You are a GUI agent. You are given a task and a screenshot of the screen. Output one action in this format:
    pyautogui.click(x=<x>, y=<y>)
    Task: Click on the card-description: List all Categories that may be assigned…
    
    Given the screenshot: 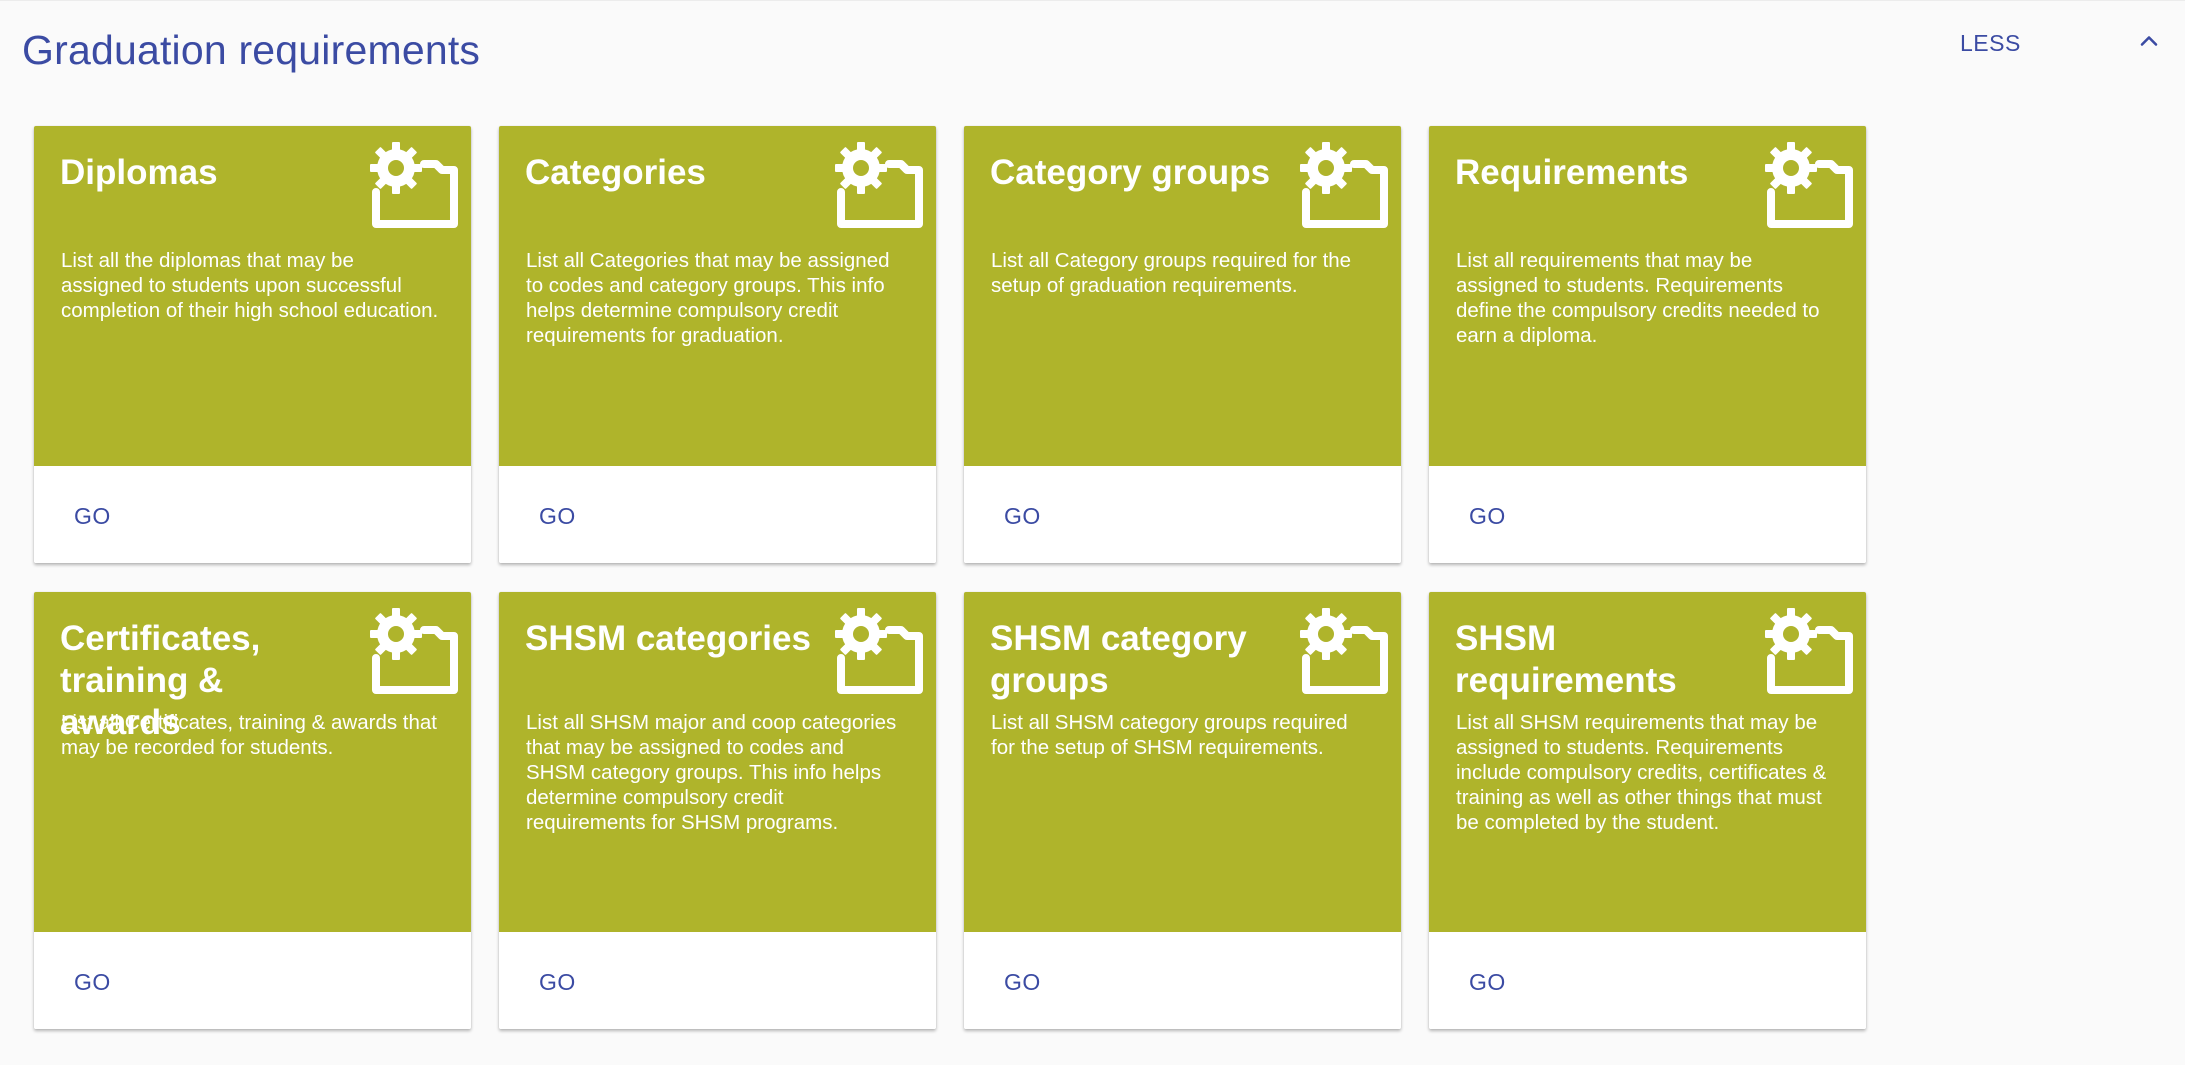 What is the action you would take?
    pyautogui.click(x=708, y=298)
    